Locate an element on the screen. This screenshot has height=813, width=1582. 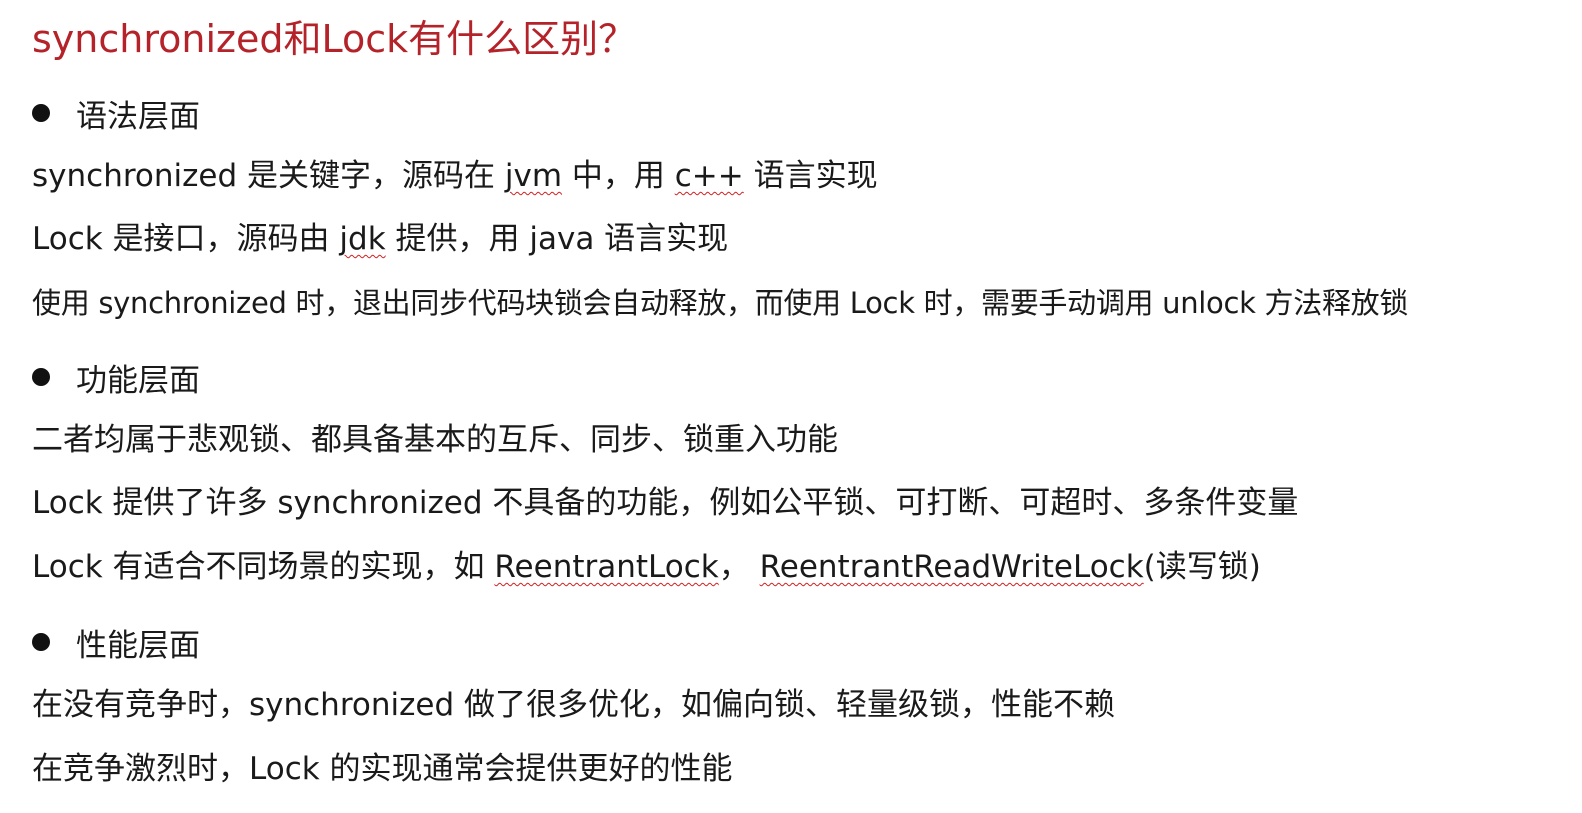
section-heading-label: 语法层面 is located at coordinates (138, 116).